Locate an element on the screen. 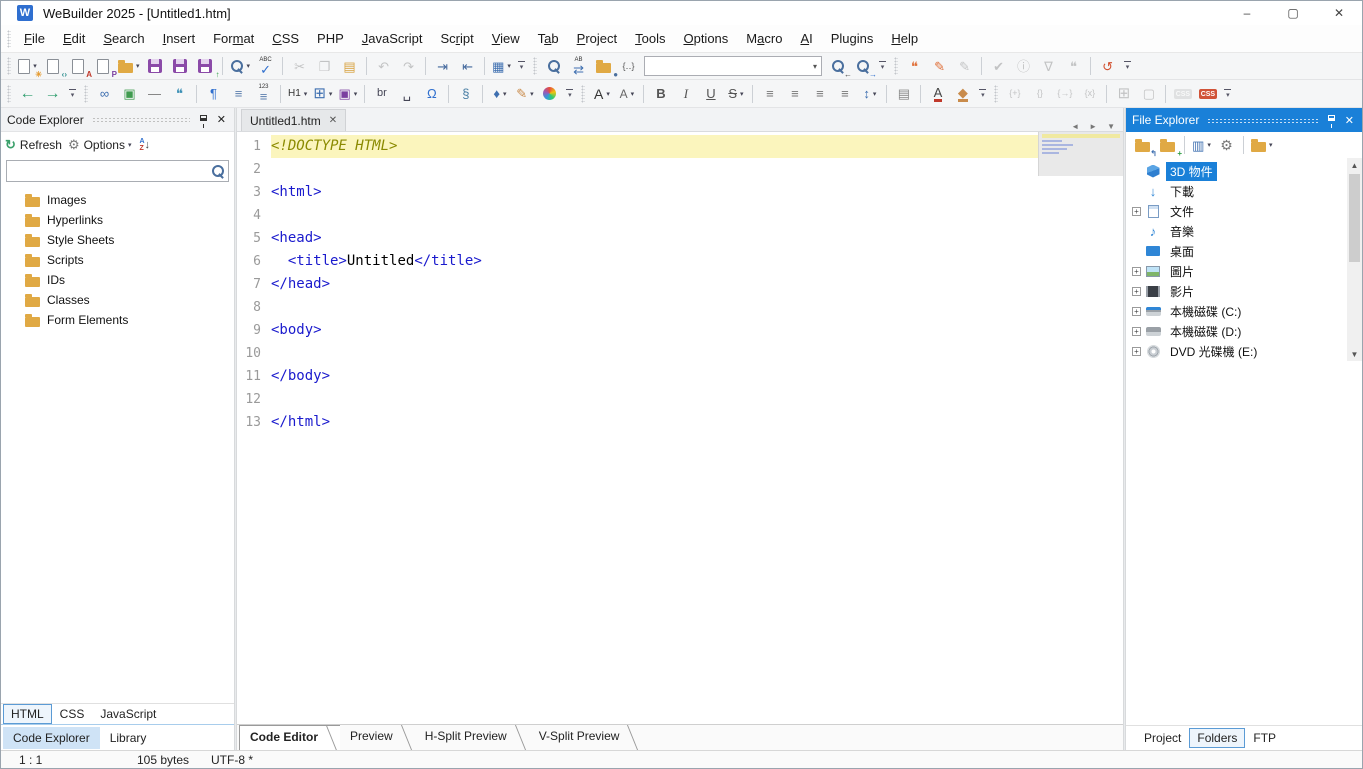 This screenshot has height=769, width=1363. menu-options: Options is located at coordinates (705, 38).